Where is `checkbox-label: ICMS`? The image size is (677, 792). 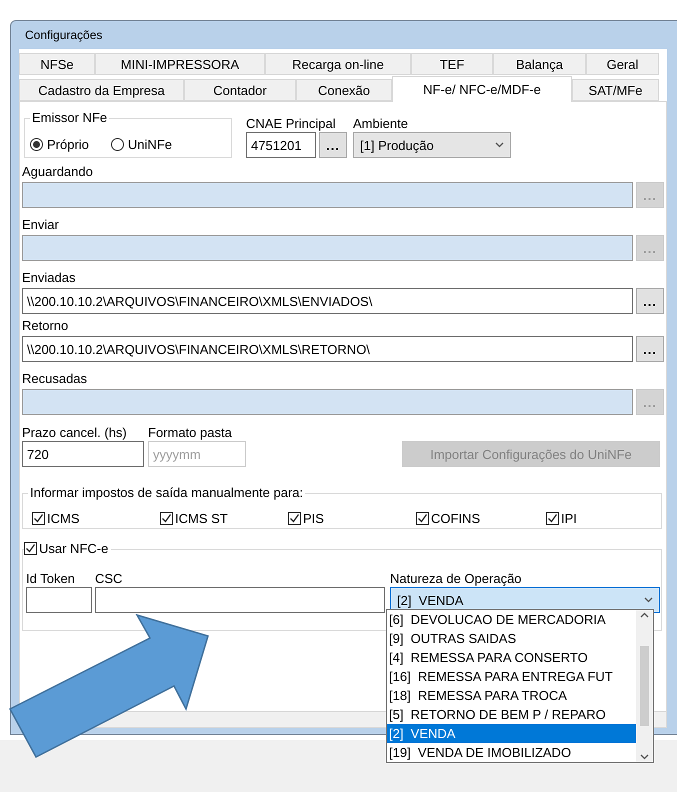 checkbox-label: ICMS is located at coordinates (63, 518).